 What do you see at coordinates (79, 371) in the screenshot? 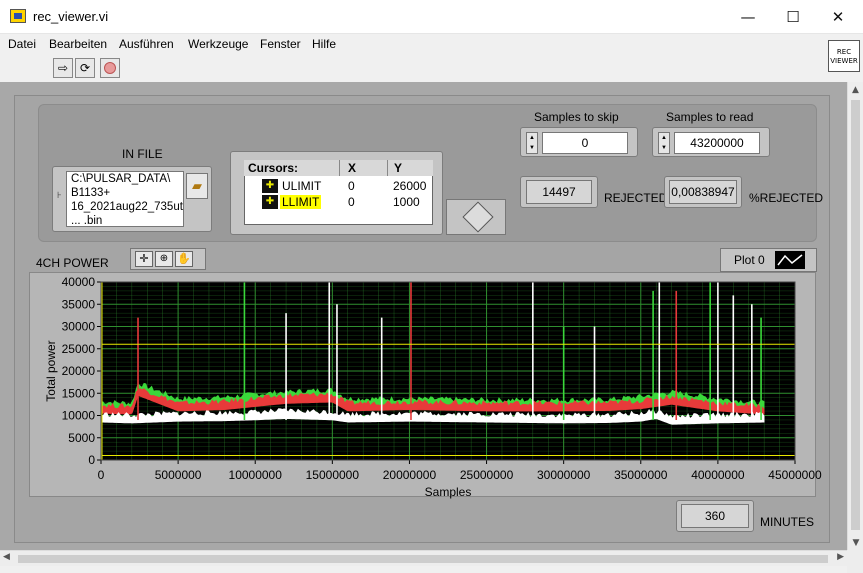
I see `y-tick-label: 20000` at bounding box center [79, 371].